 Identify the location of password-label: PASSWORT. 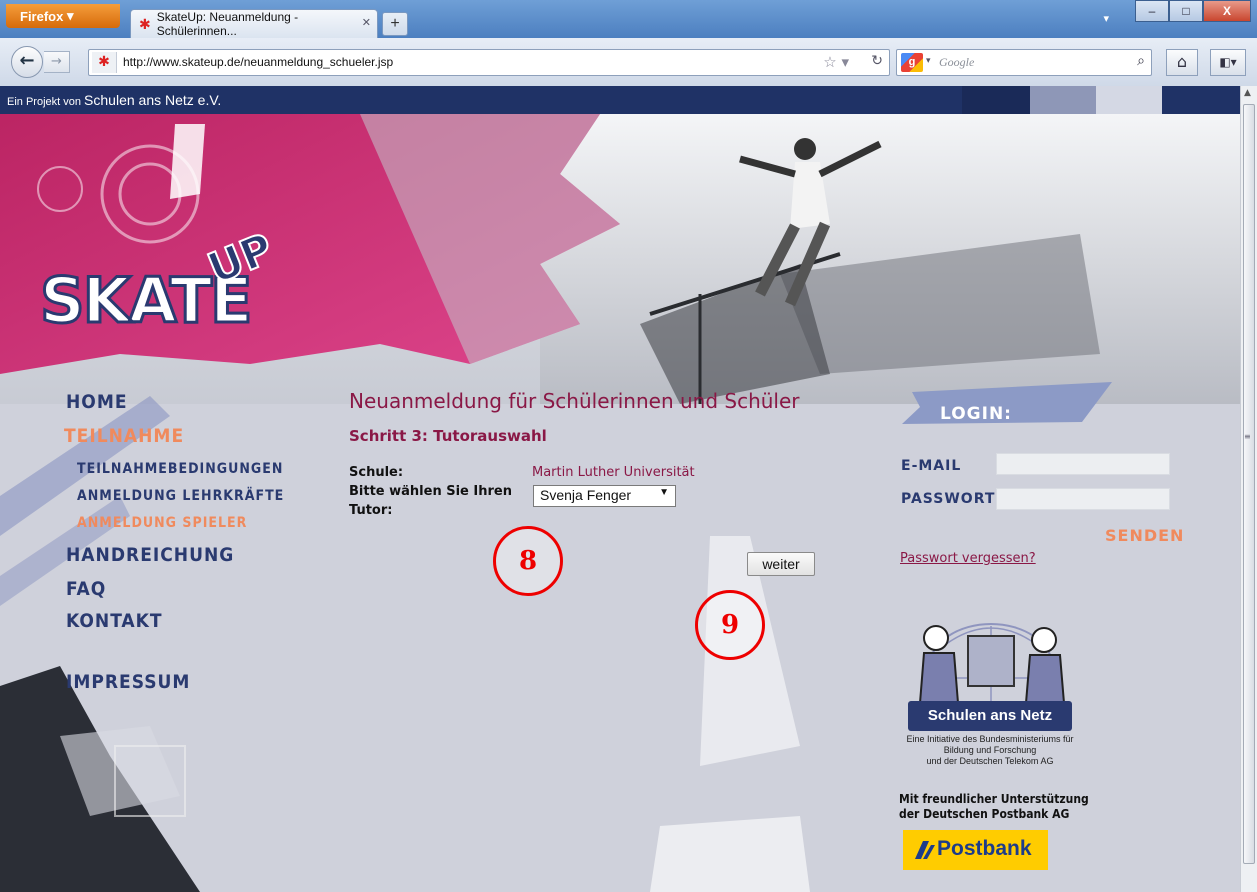
(948, 499).